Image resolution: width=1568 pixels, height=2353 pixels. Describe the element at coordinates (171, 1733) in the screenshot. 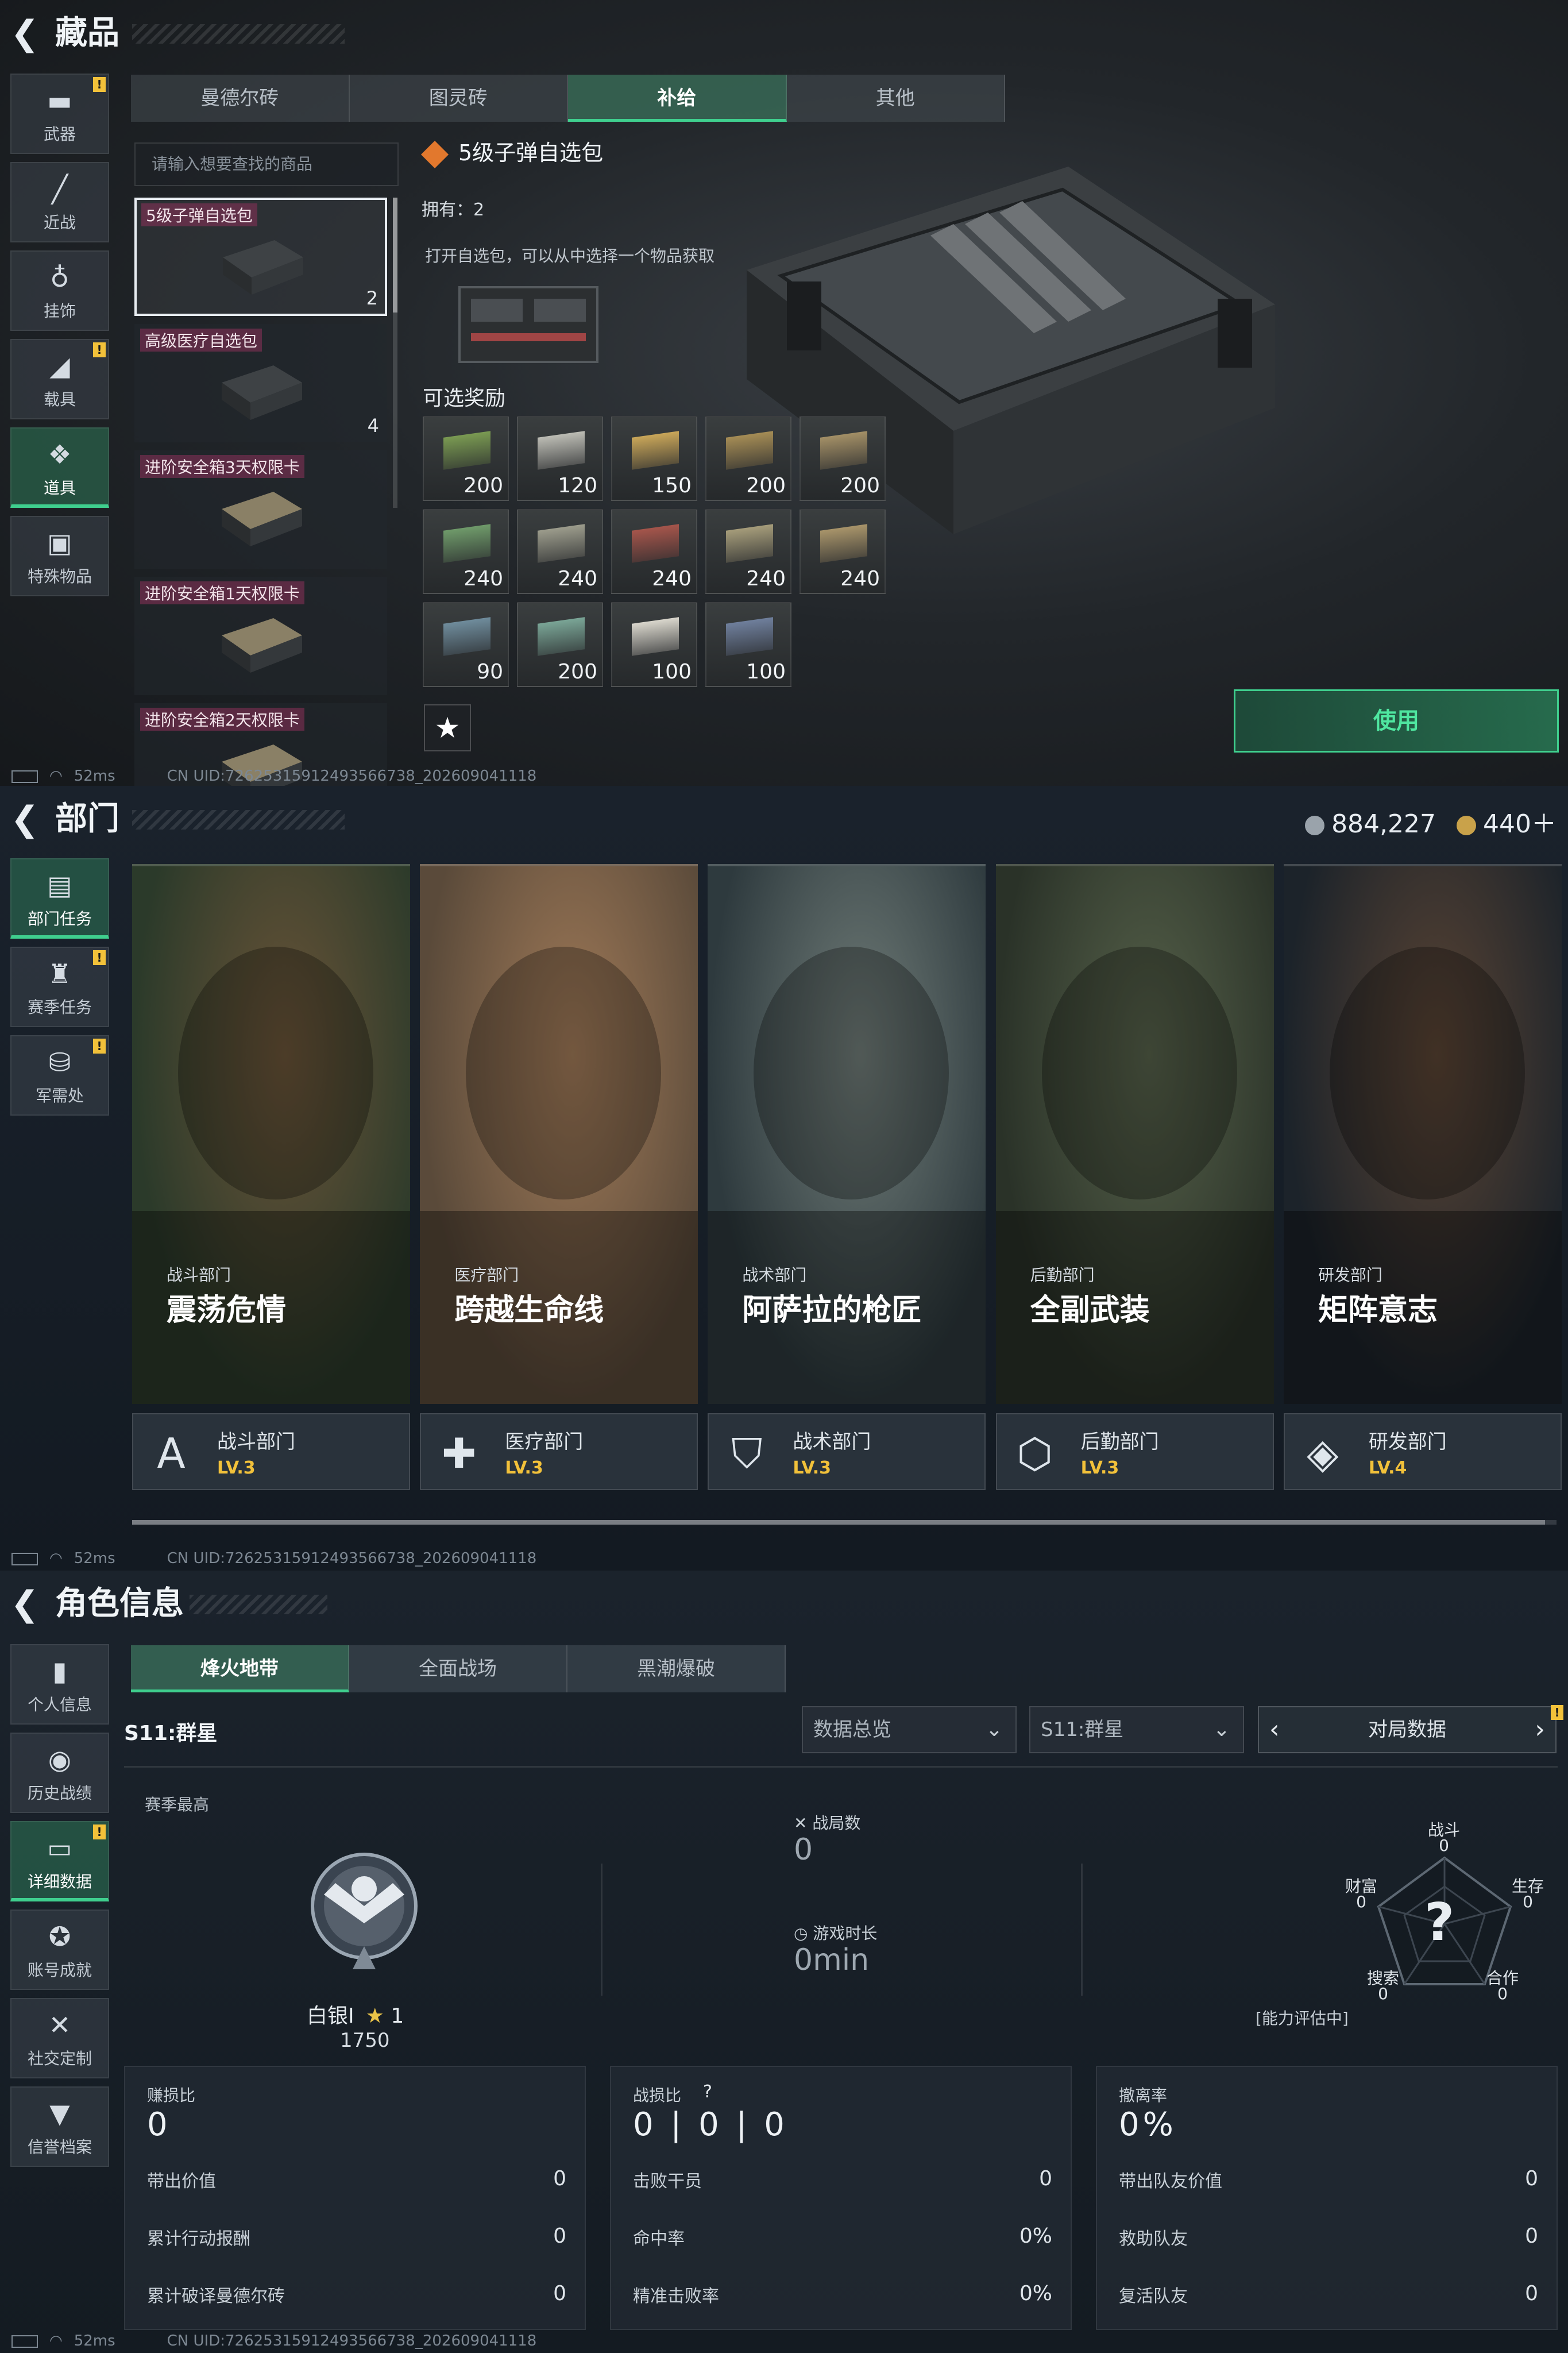

I see `season-label: S11:群星` at that location.